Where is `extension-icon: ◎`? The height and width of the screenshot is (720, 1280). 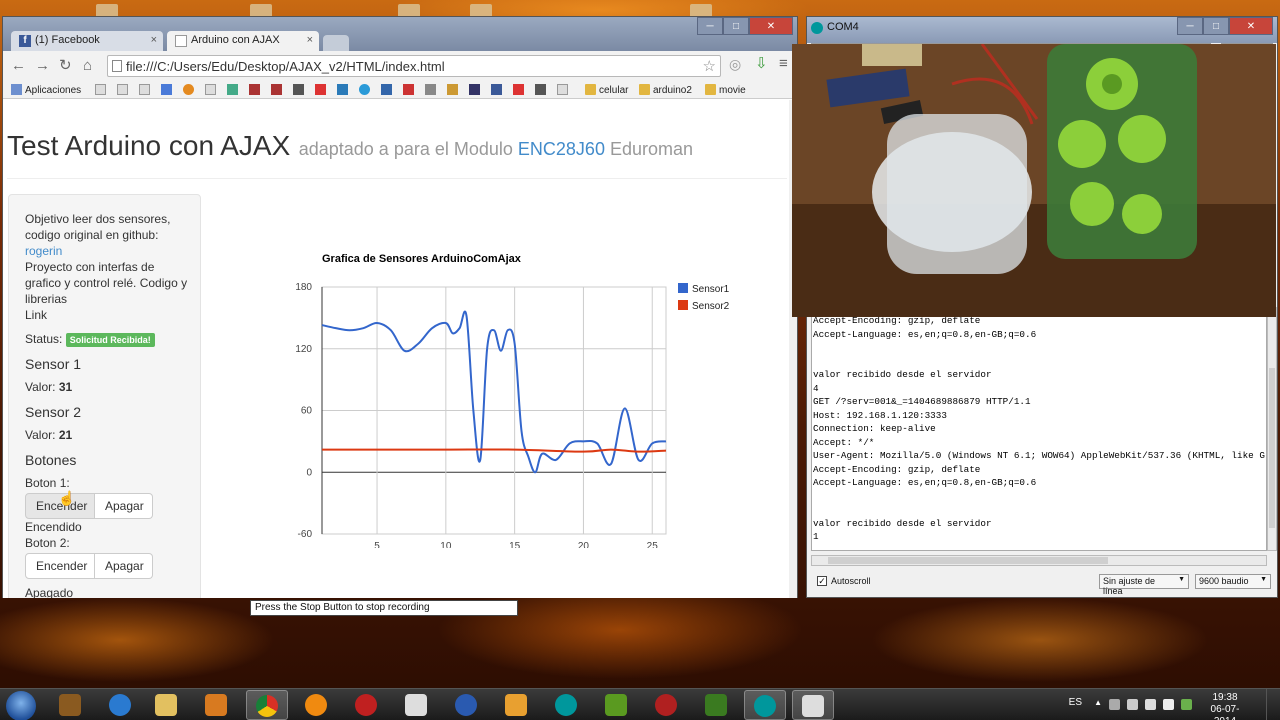
extension-icon: ◎ is located at coordinates (735, 64).